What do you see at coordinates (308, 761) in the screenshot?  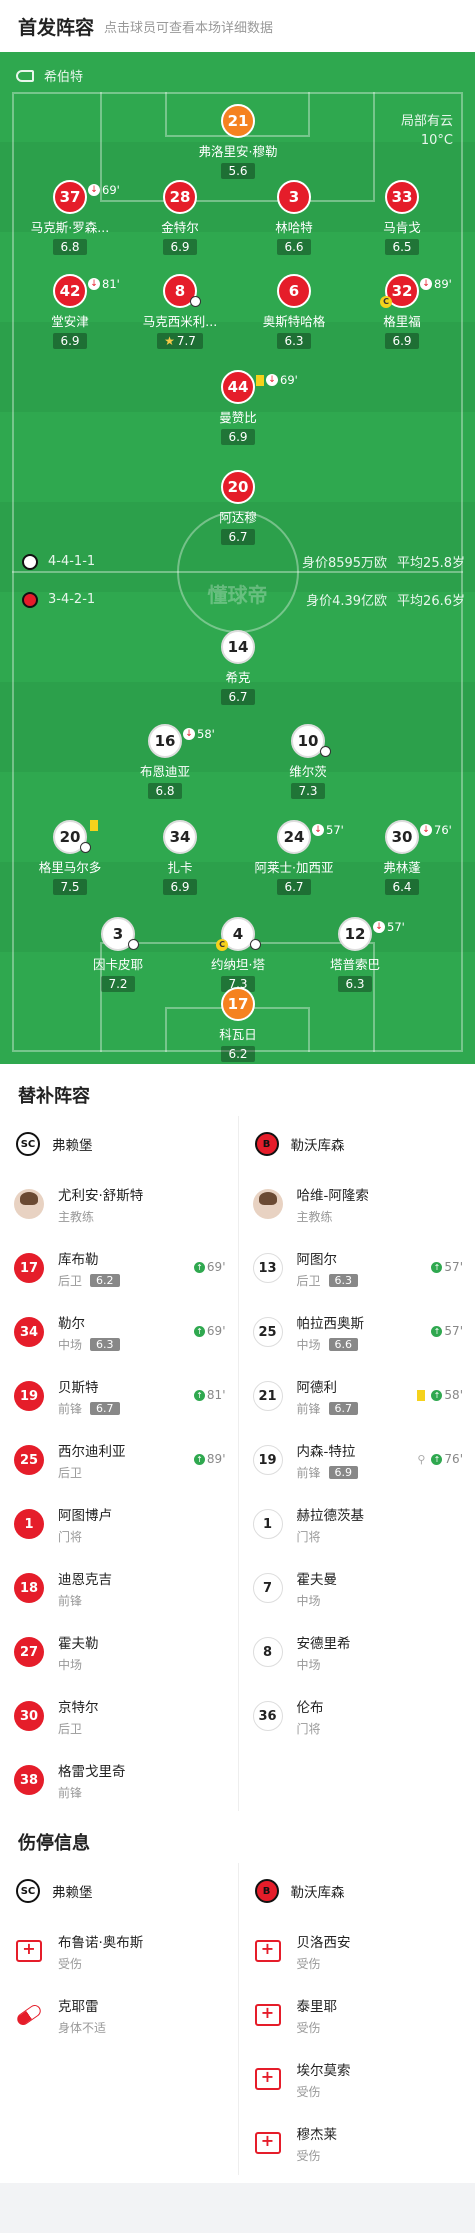 I see `away-player: 10 维尔茨 7.3` at bounding box center [308, 761].